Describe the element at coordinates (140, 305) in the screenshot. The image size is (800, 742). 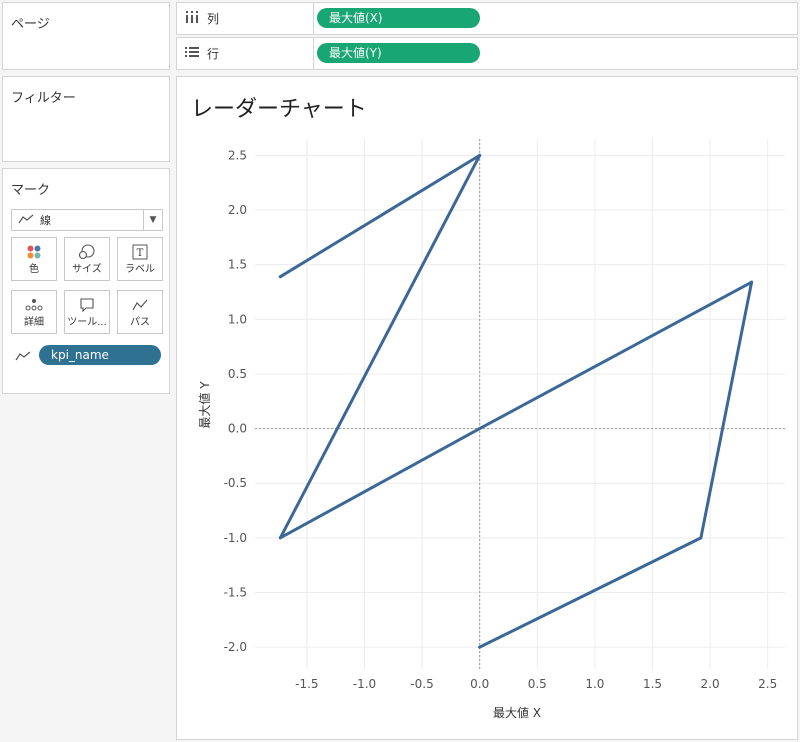
I see `path-icon` at that location.